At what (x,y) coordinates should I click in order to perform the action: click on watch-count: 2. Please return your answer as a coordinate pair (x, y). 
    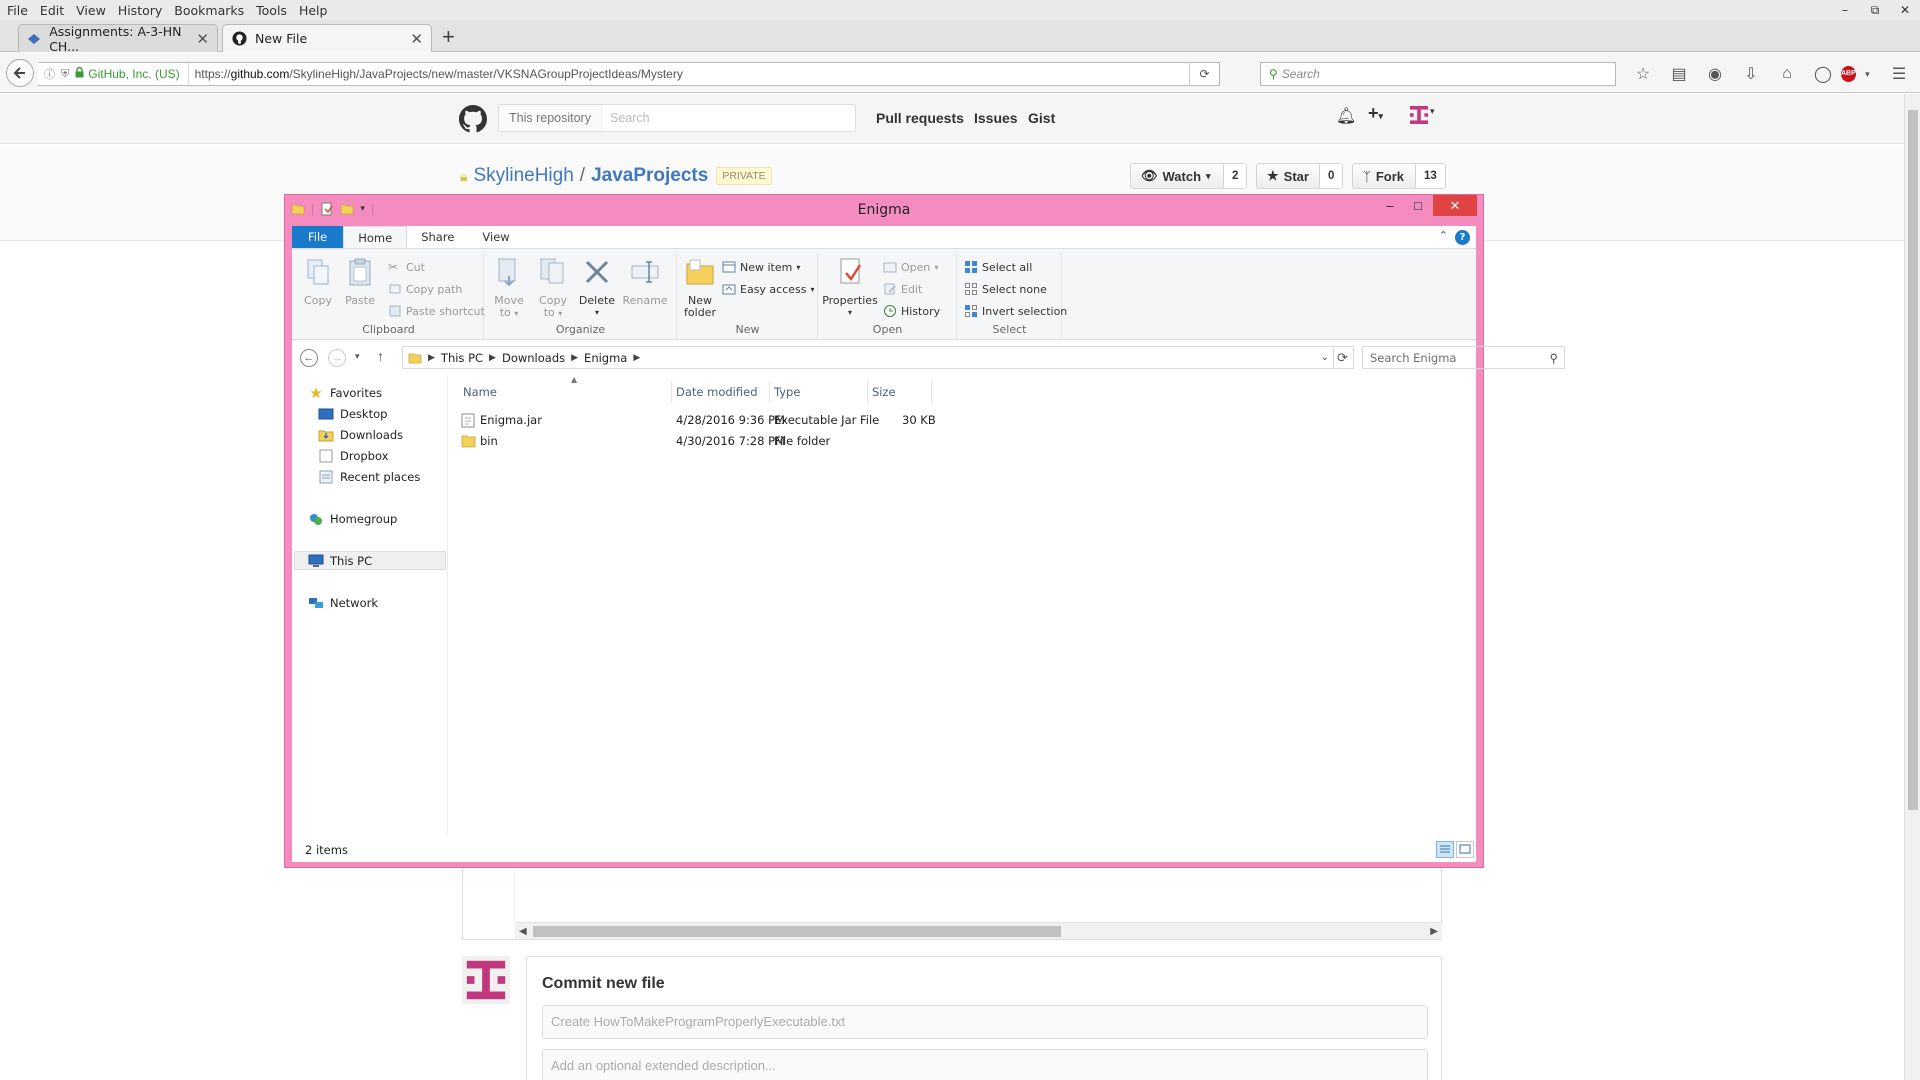
    Looking at the image, I should click on (1236, 176).